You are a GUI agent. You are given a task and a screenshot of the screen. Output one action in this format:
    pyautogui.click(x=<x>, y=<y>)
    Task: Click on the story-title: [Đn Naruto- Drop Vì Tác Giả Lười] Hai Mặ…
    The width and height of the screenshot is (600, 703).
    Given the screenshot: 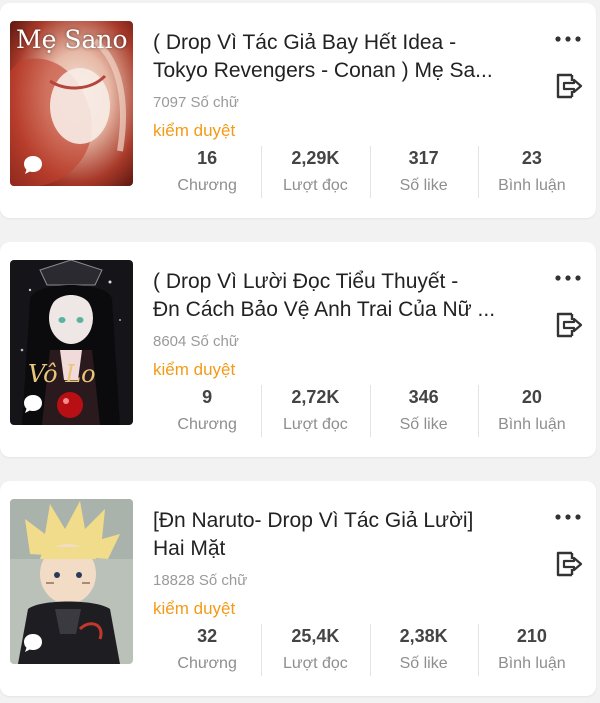 What is the action you would take?
    pyautogui.click(x=338, y=535)
    